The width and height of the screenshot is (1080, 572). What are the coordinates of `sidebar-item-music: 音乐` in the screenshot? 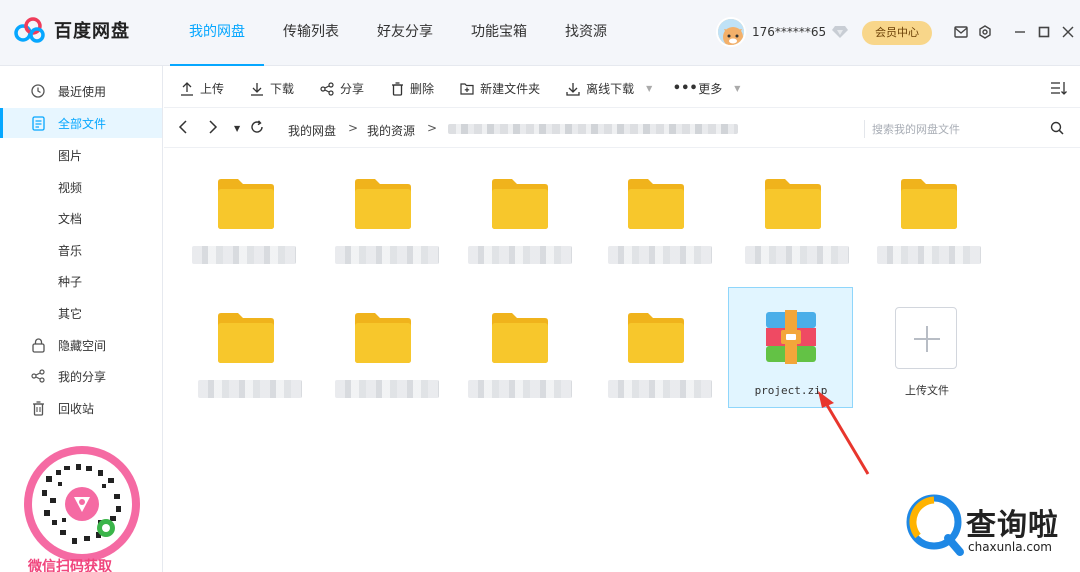 It's located at (81, 250).